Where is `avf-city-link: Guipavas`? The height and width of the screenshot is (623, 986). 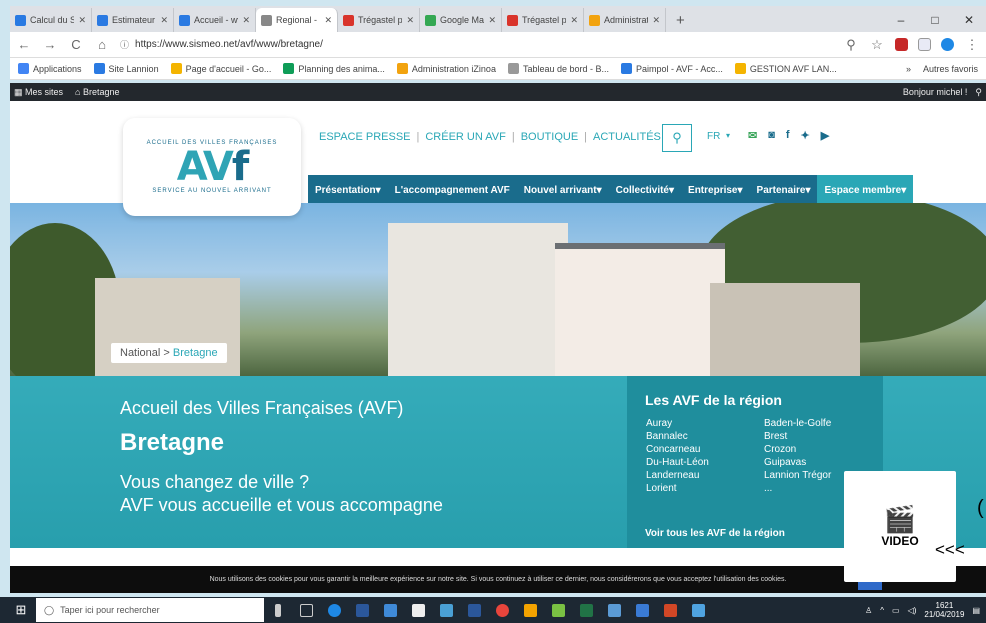 avf-city-link: Guipavas is located at coordinates (797, 462).